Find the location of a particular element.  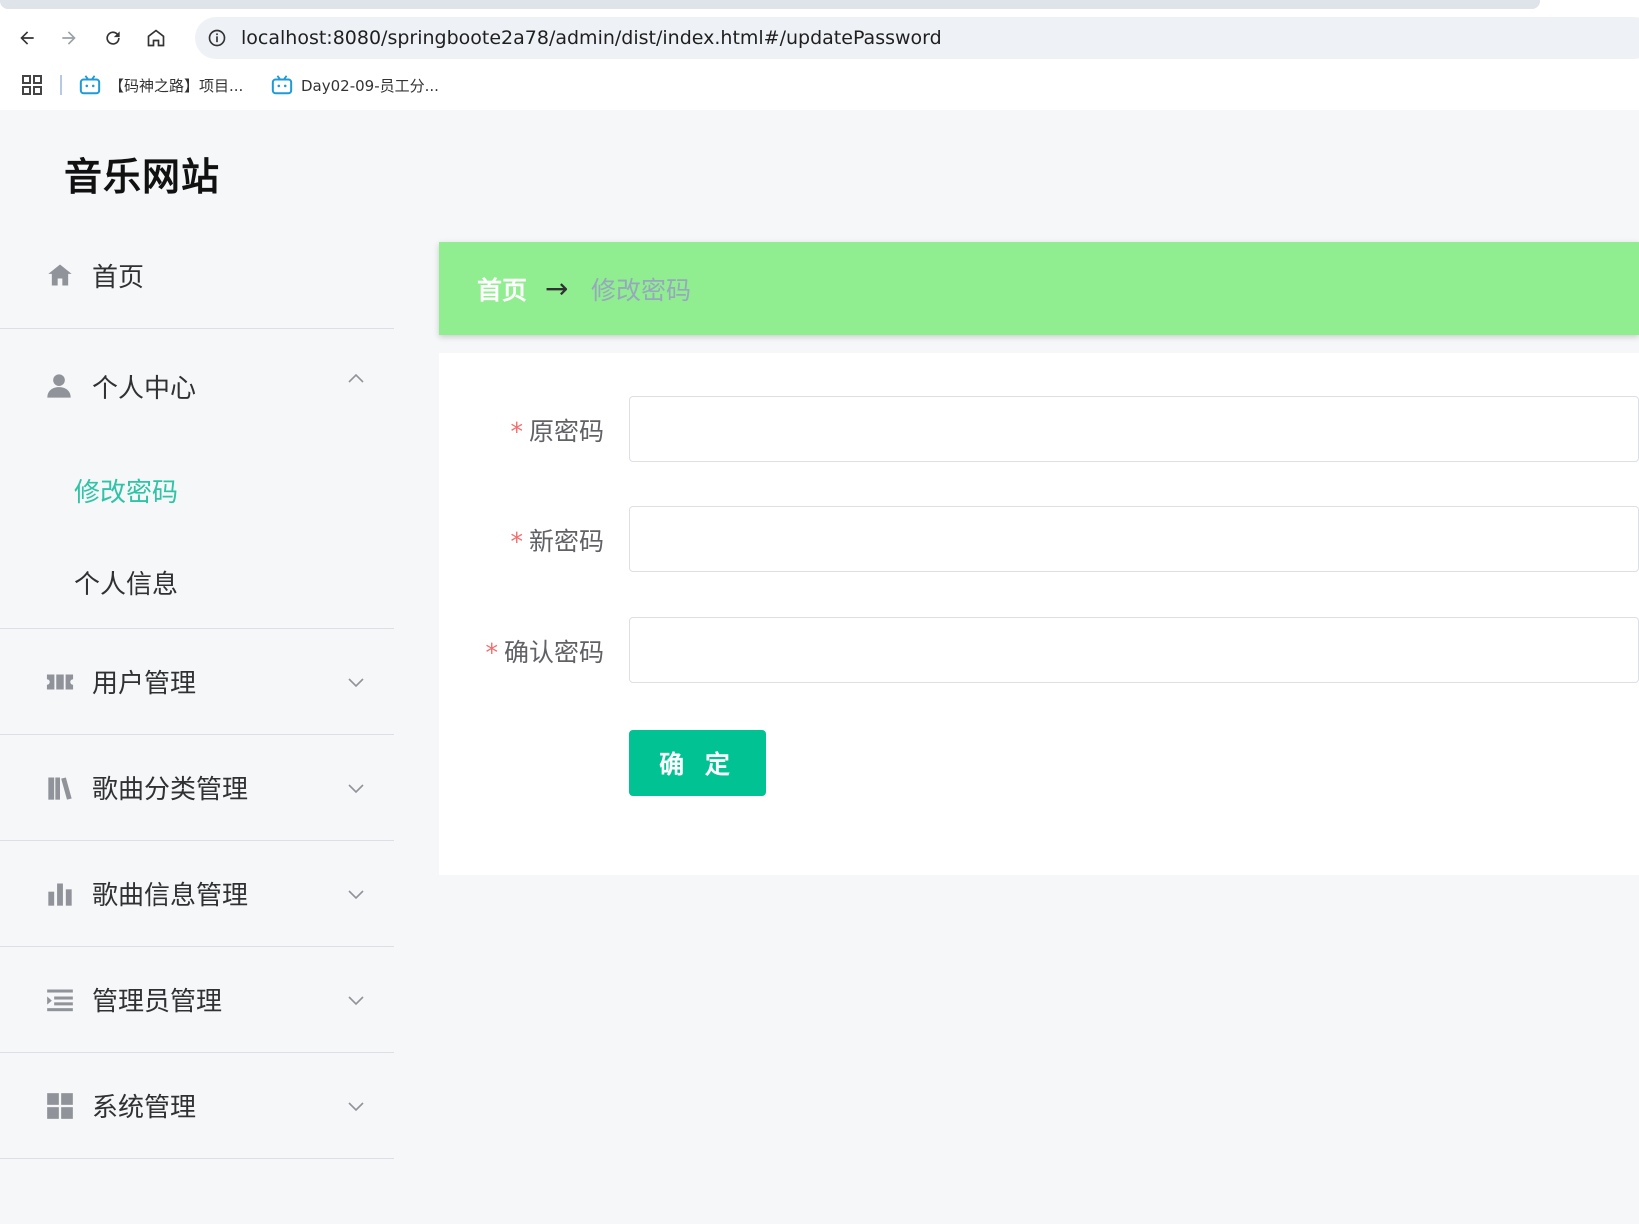

sidebar-item-system-management: 系统管理 is located at coordinates (197, 1106).